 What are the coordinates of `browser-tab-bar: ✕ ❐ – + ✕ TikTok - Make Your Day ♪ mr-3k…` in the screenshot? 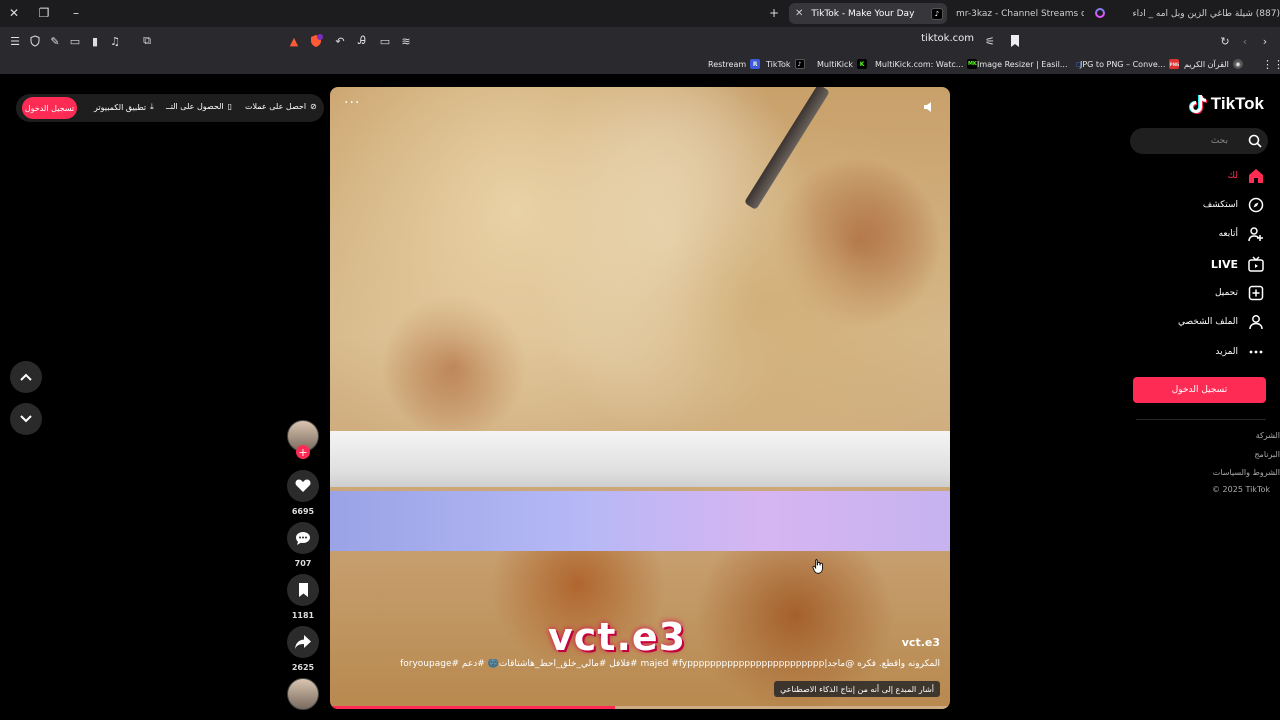 It's located at (640, 13).